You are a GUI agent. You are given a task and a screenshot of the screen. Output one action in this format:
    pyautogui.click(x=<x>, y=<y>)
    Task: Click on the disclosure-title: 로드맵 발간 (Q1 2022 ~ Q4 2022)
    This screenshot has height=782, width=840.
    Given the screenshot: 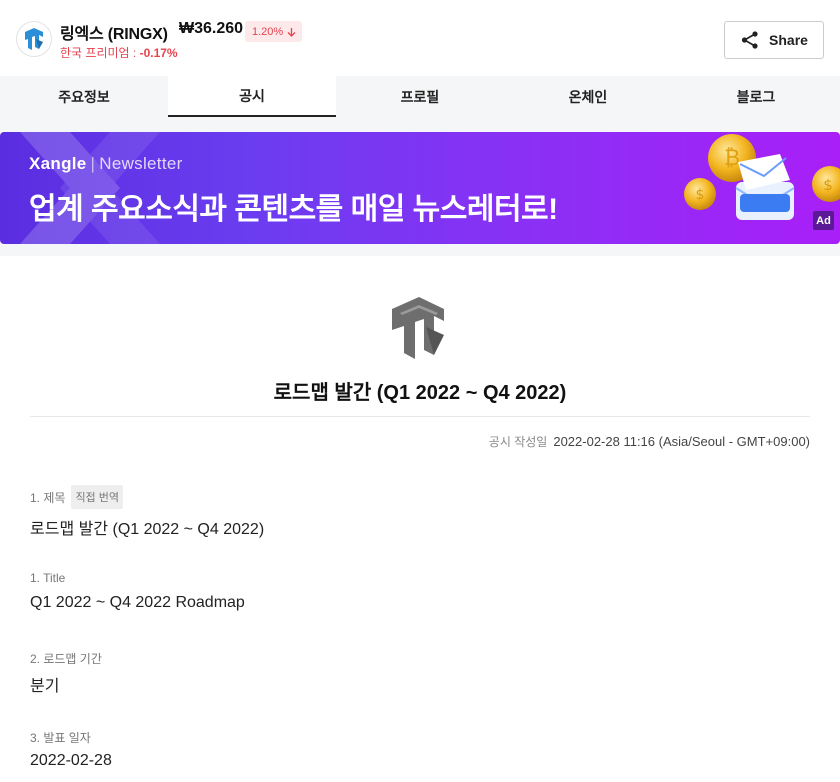 What is the action you would take?
    pyautogui.click(x=420, y=393)
    